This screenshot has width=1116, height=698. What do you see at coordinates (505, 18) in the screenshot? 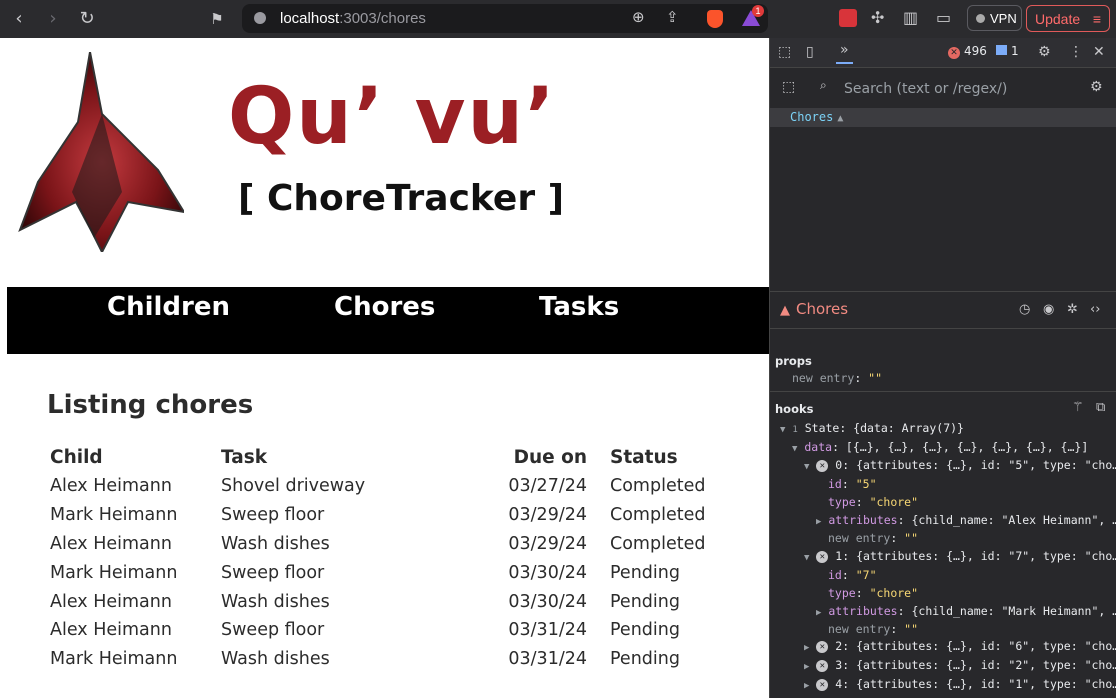
I see `address-bar: localhost:3003/chores ⊕ ⇪ 1` at bounding box center [505, 18].